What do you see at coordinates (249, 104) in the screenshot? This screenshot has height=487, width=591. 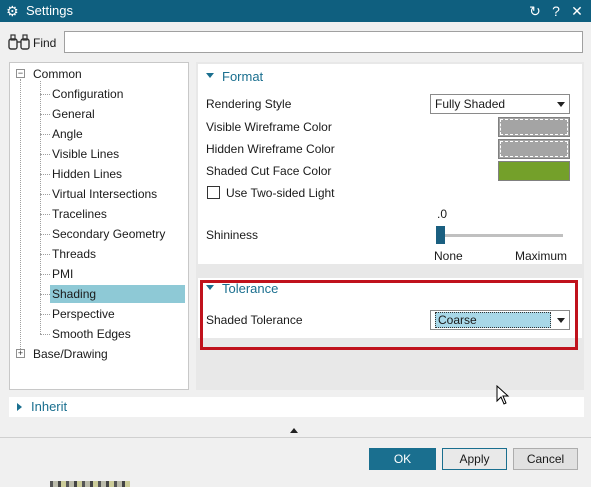 I see `rendering-style-label: Rendering Style` at bounding box center [249, 104].